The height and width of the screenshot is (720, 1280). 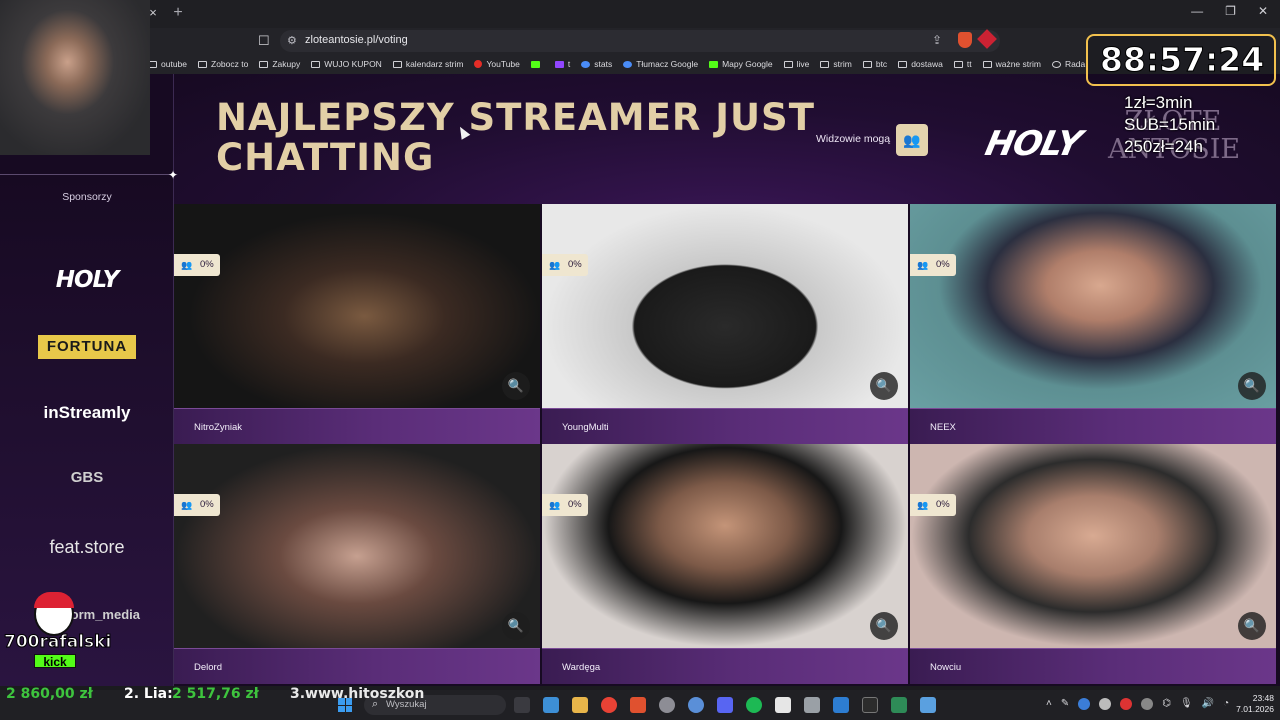 I want to click on bookmark-item: dostawa, so click(x=920, y=64).